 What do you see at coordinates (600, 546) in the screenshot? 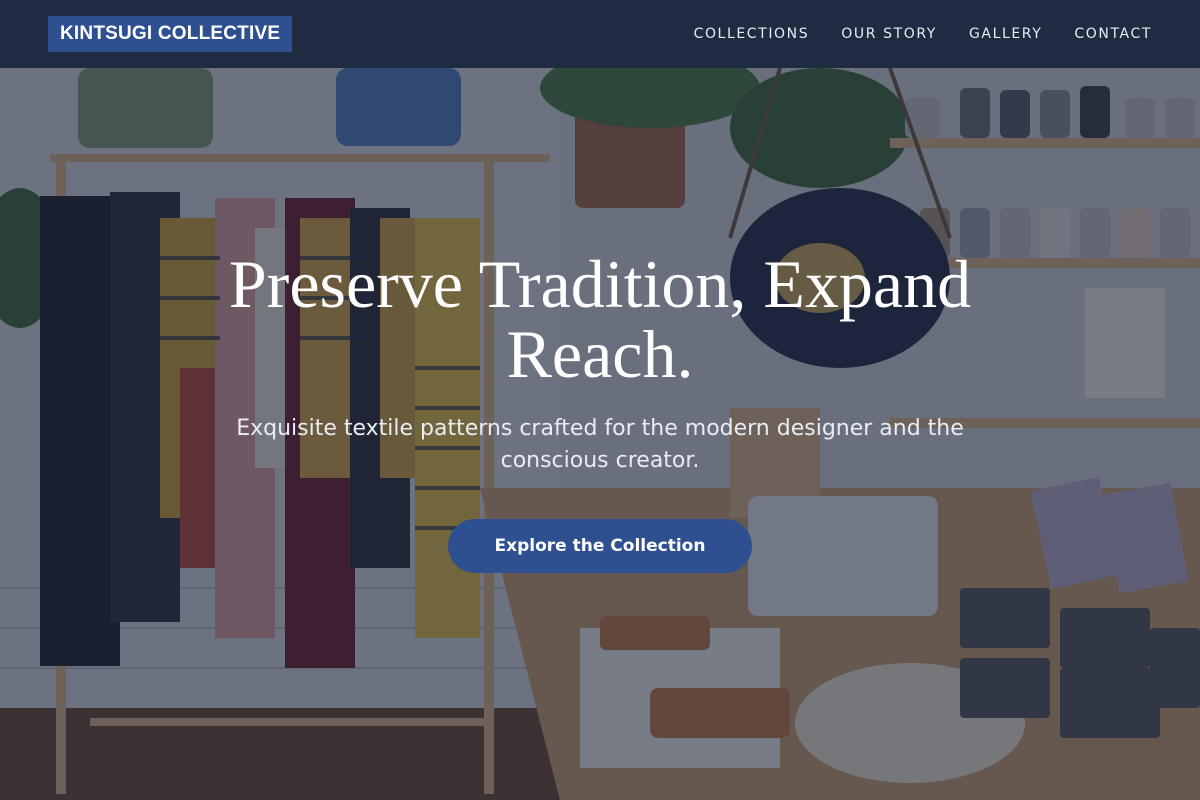
I see `explore-collection-button: Explore the Collection` at bounding box center [600, 546].